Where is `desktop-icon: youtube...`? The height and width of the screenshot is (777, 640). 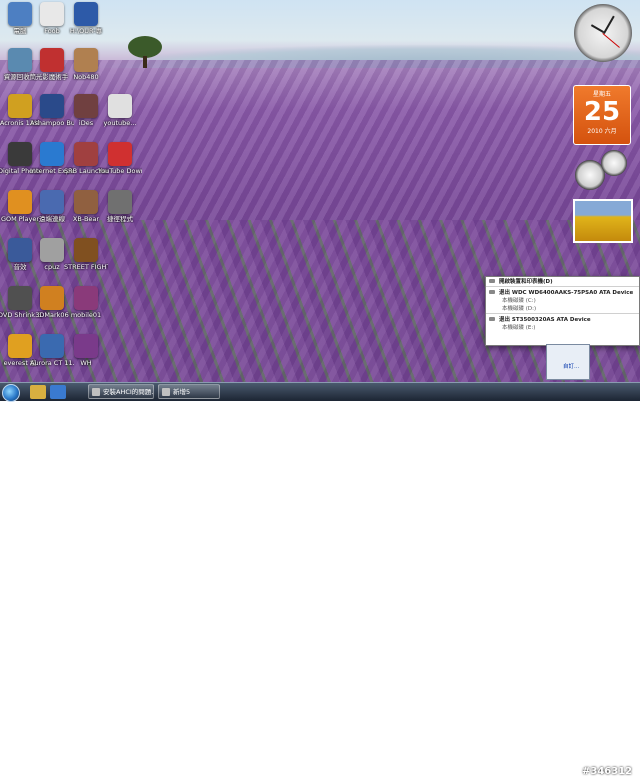 desktop-icon: youtube... is located at coordinates (120, 110).